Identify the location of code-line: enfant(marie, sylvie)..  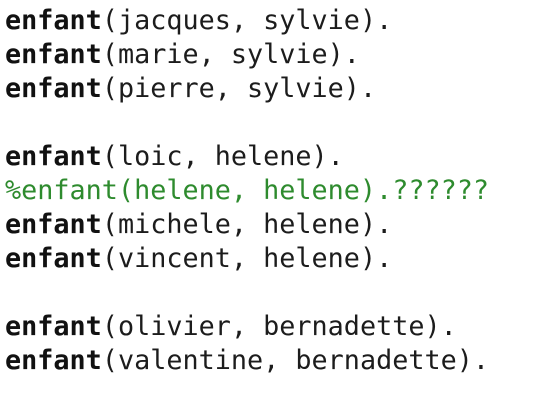
(277, 55).